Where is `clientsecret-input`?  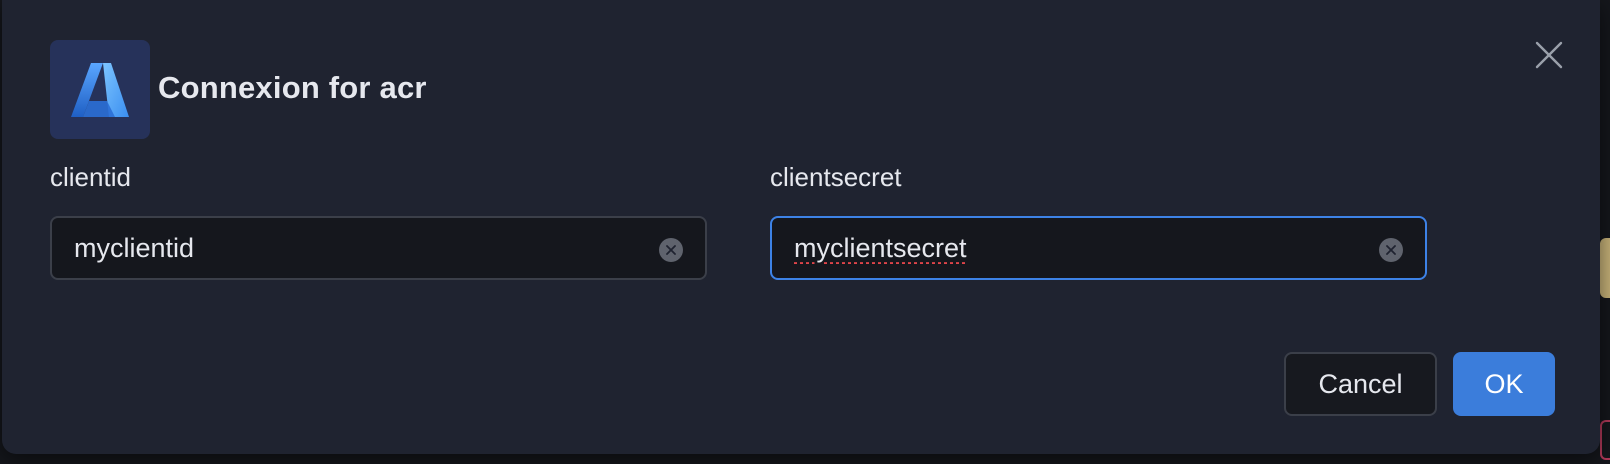 clientsecret-input is located at coordinates (1098, 248).